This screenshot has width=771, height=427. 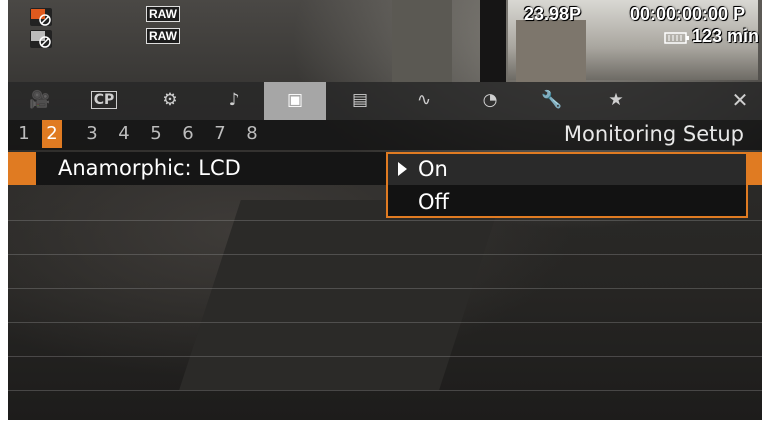 I want to click on frame-border-bottom, so click(x=385, y=423).